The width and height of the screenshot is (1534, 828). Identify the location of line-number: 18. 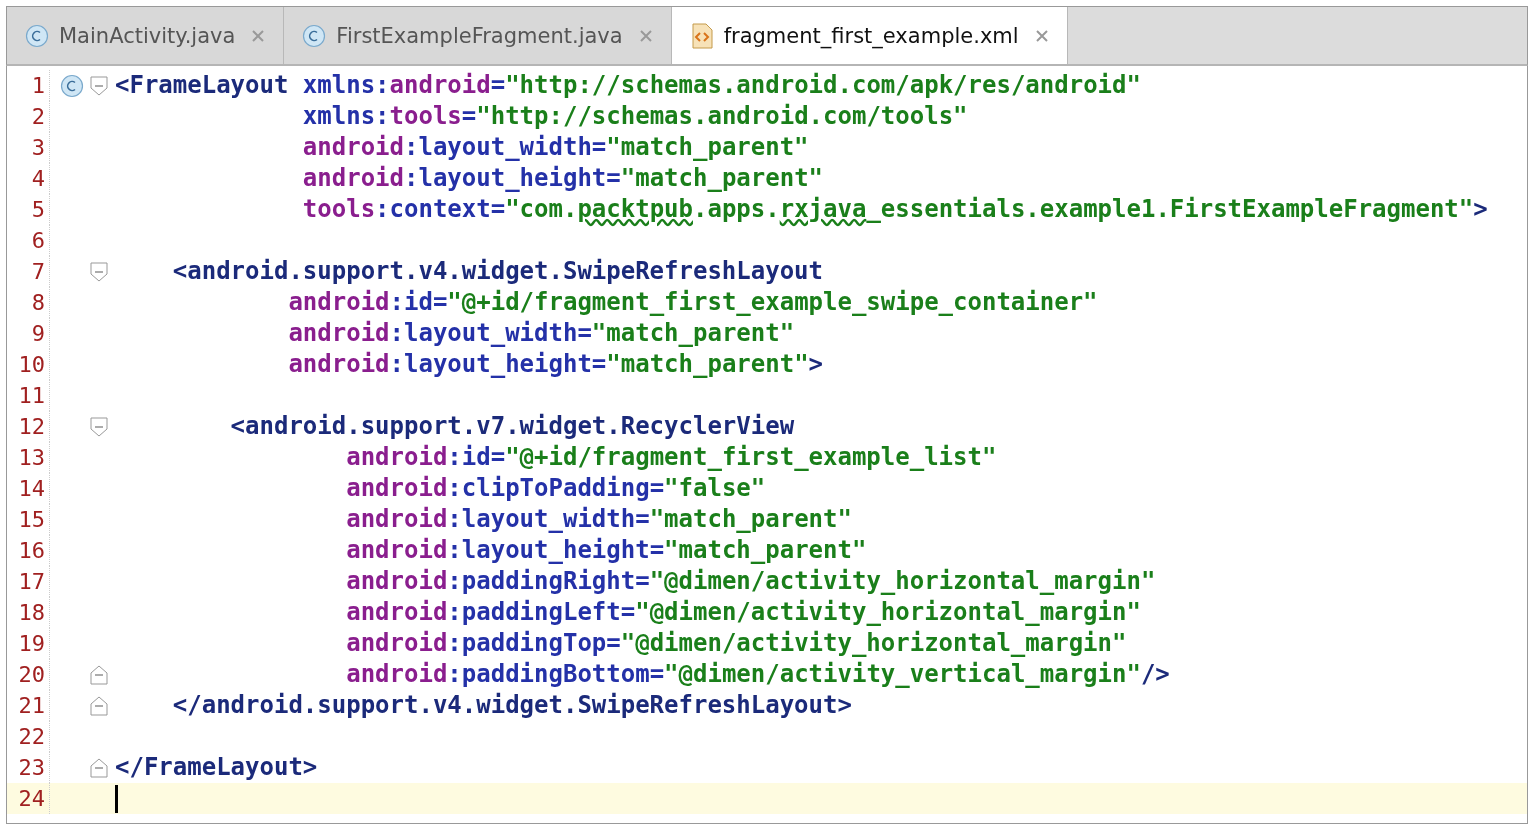
(31, 612).